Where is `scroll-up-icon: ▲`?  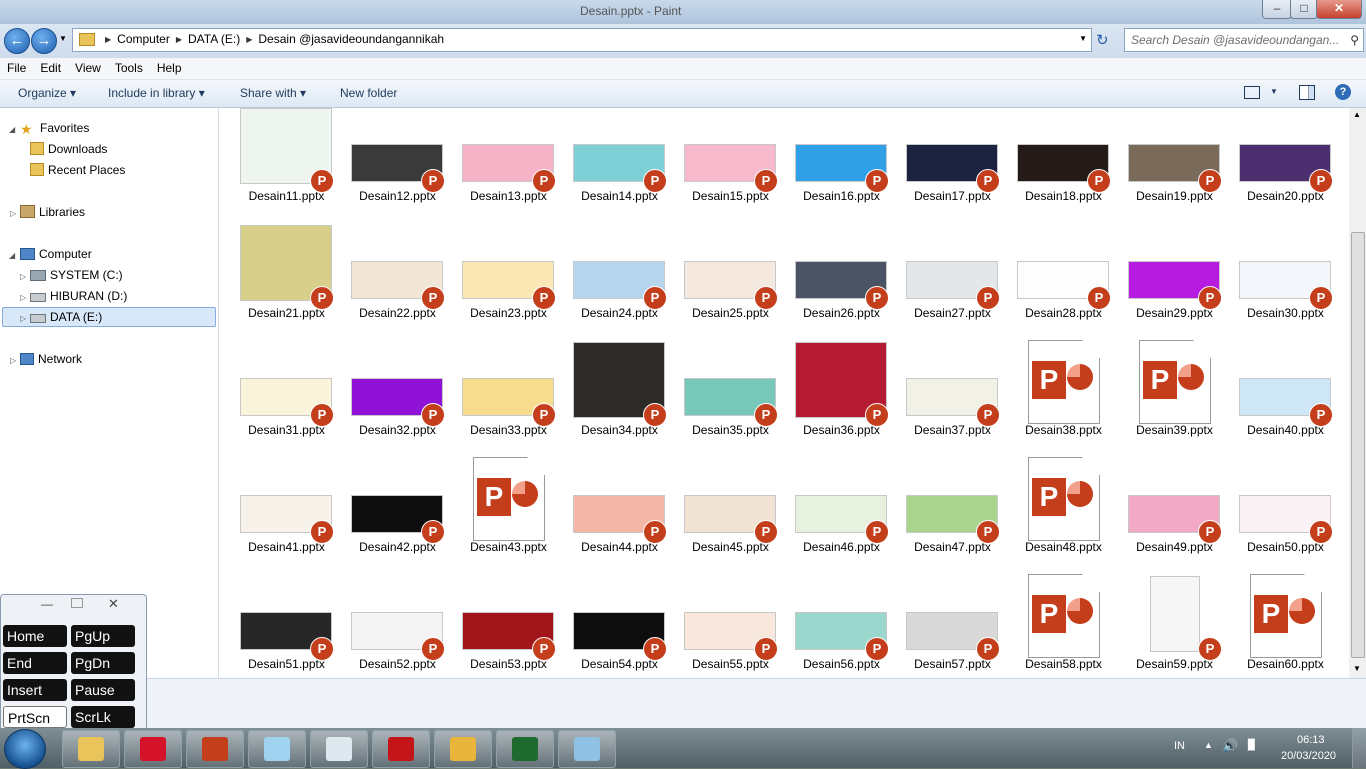
scroll-up-icon: ▲ is located at coordinates (1357, 114).